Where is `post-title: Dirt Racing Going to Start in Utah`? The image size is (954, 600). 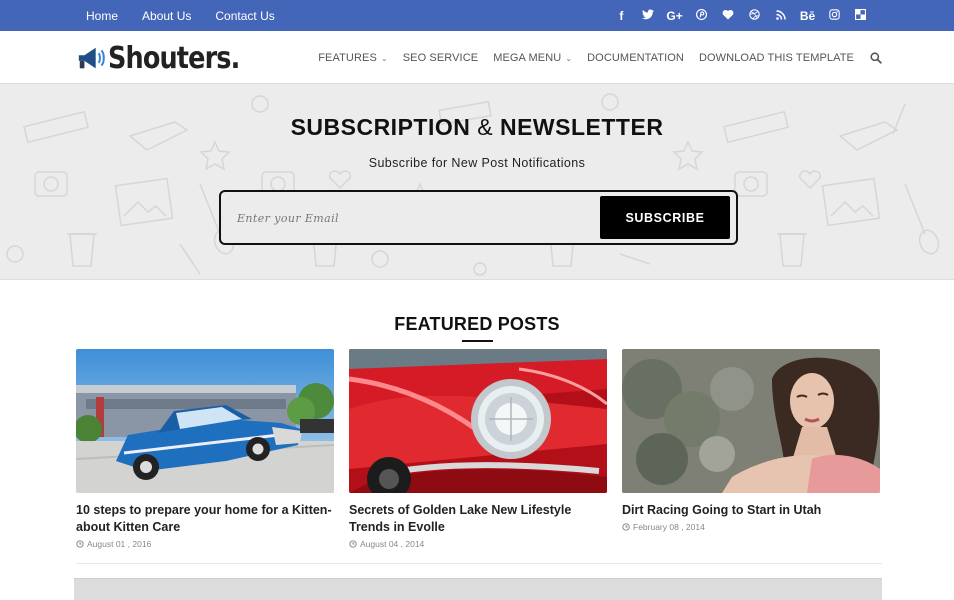 post-title: Dirt Racing Going to Start in Utah is located at coordinates (751, 510).